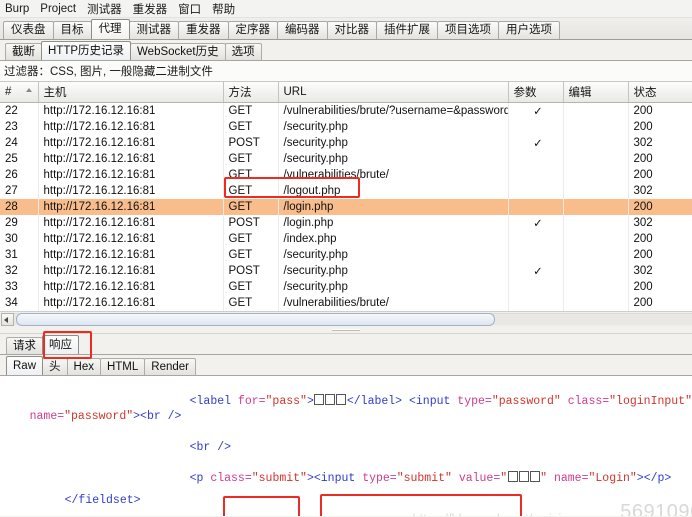 This screenshot has height=517, width=692. Describe the element at coordinates (170, 366) in the screenshot. I see `tab-render: Render` at that location.